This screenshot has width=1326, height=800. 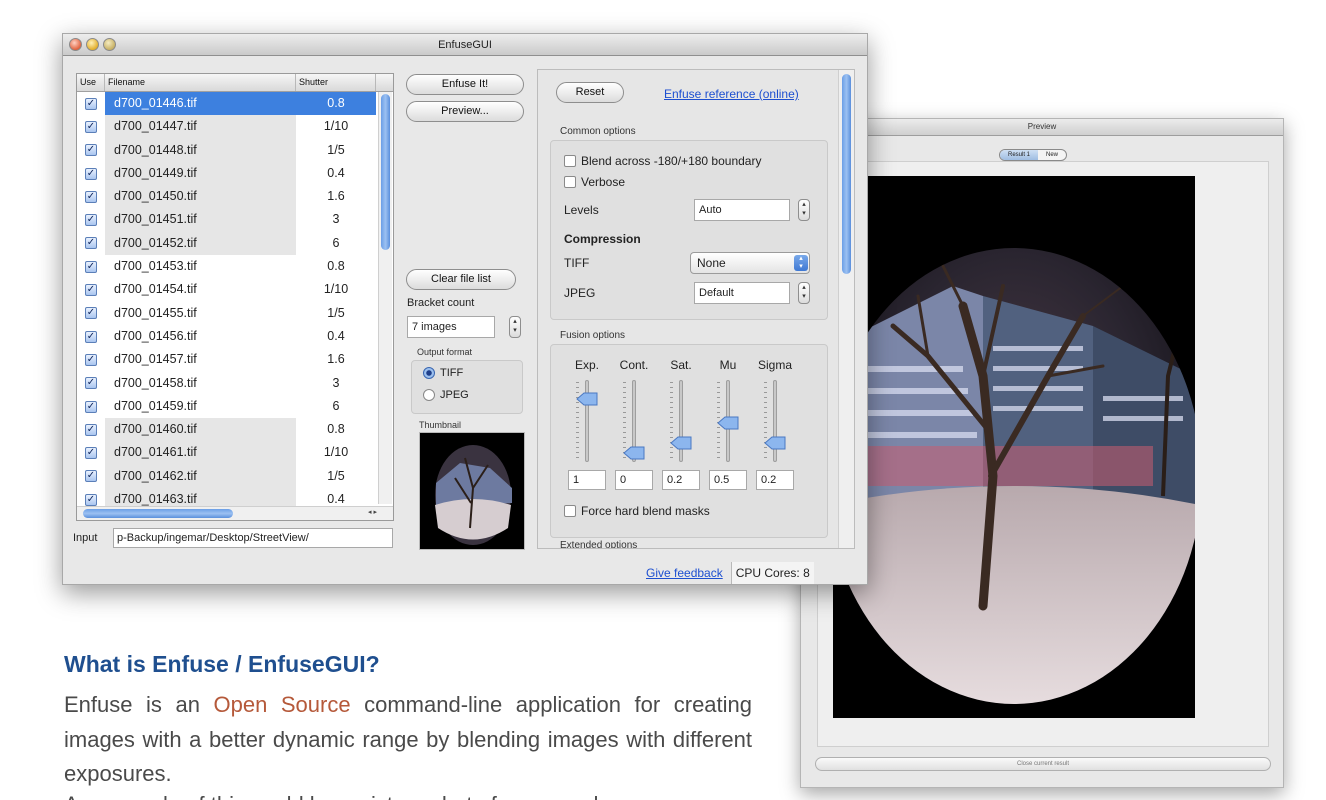 I want to click on radio-jpeg: JPEG, so click(x=446, y=395).